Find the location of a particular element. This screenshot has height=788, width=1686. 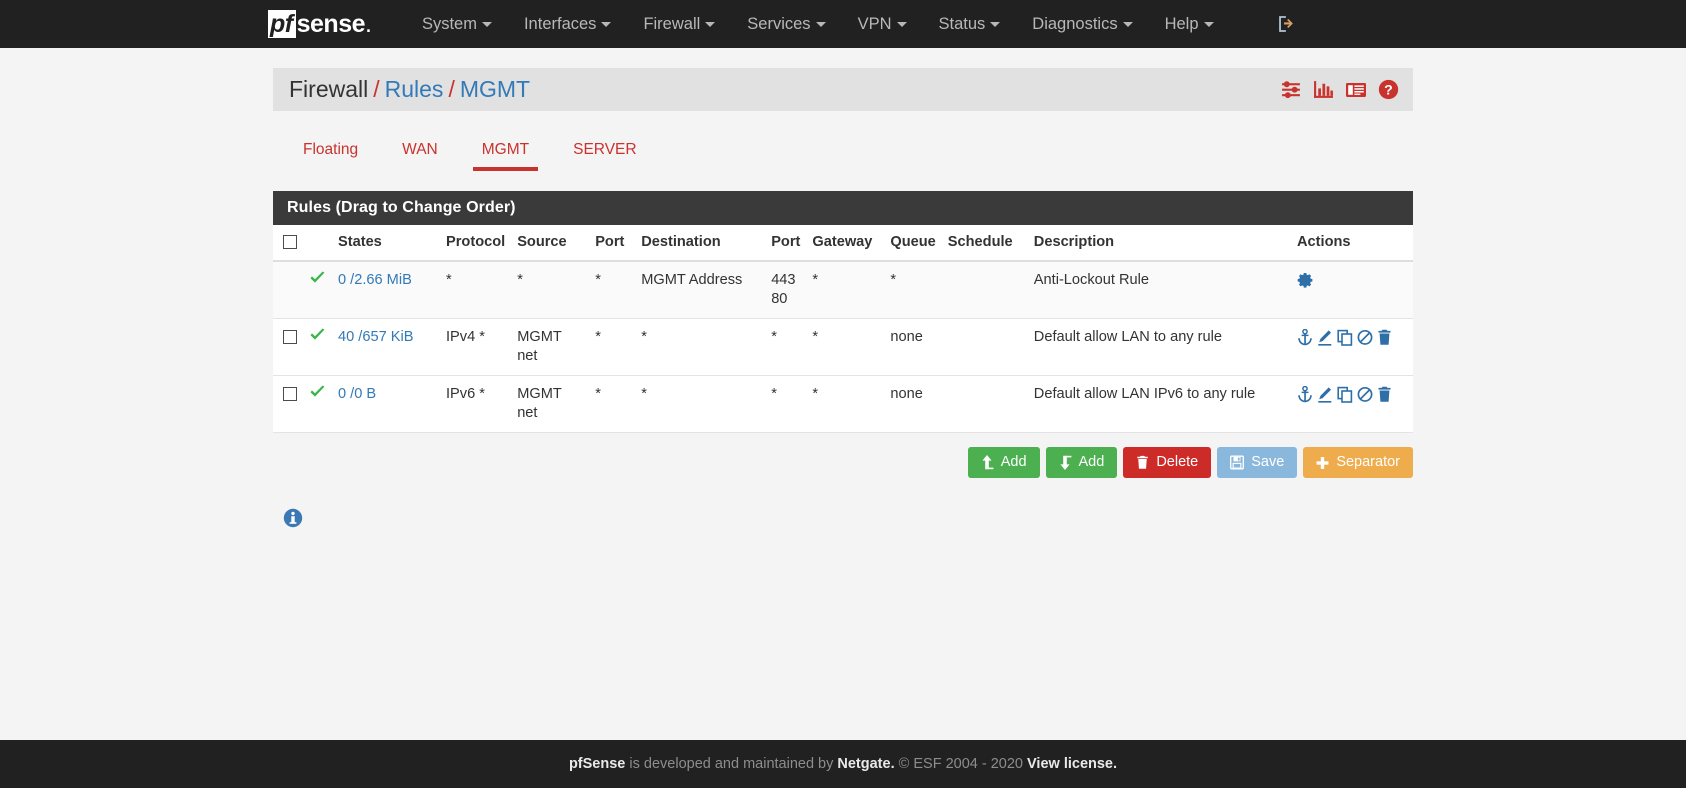

header-source-port: Port is located at coordinates (612, 243).